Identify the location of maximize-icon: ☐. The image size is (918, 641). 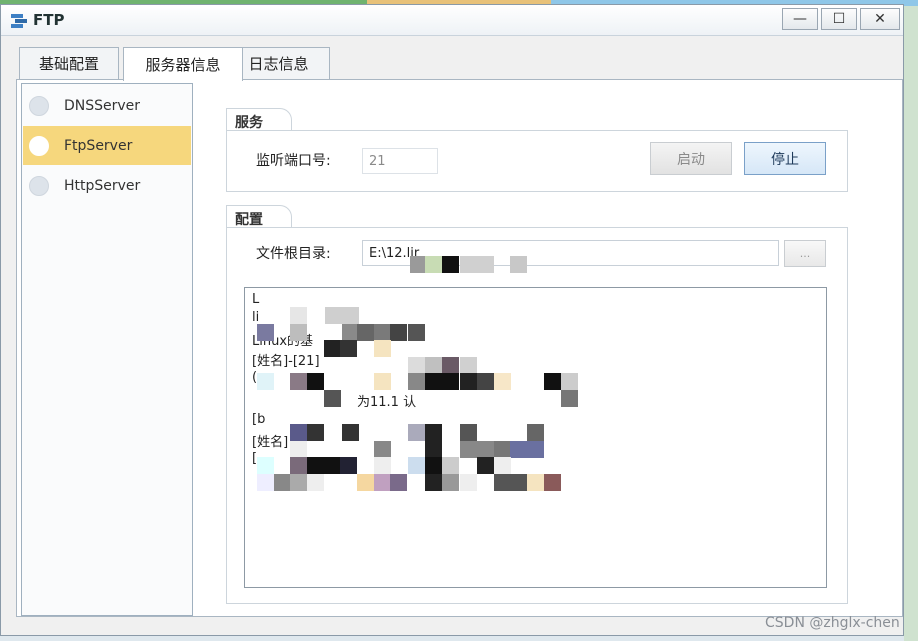
(839, 19).